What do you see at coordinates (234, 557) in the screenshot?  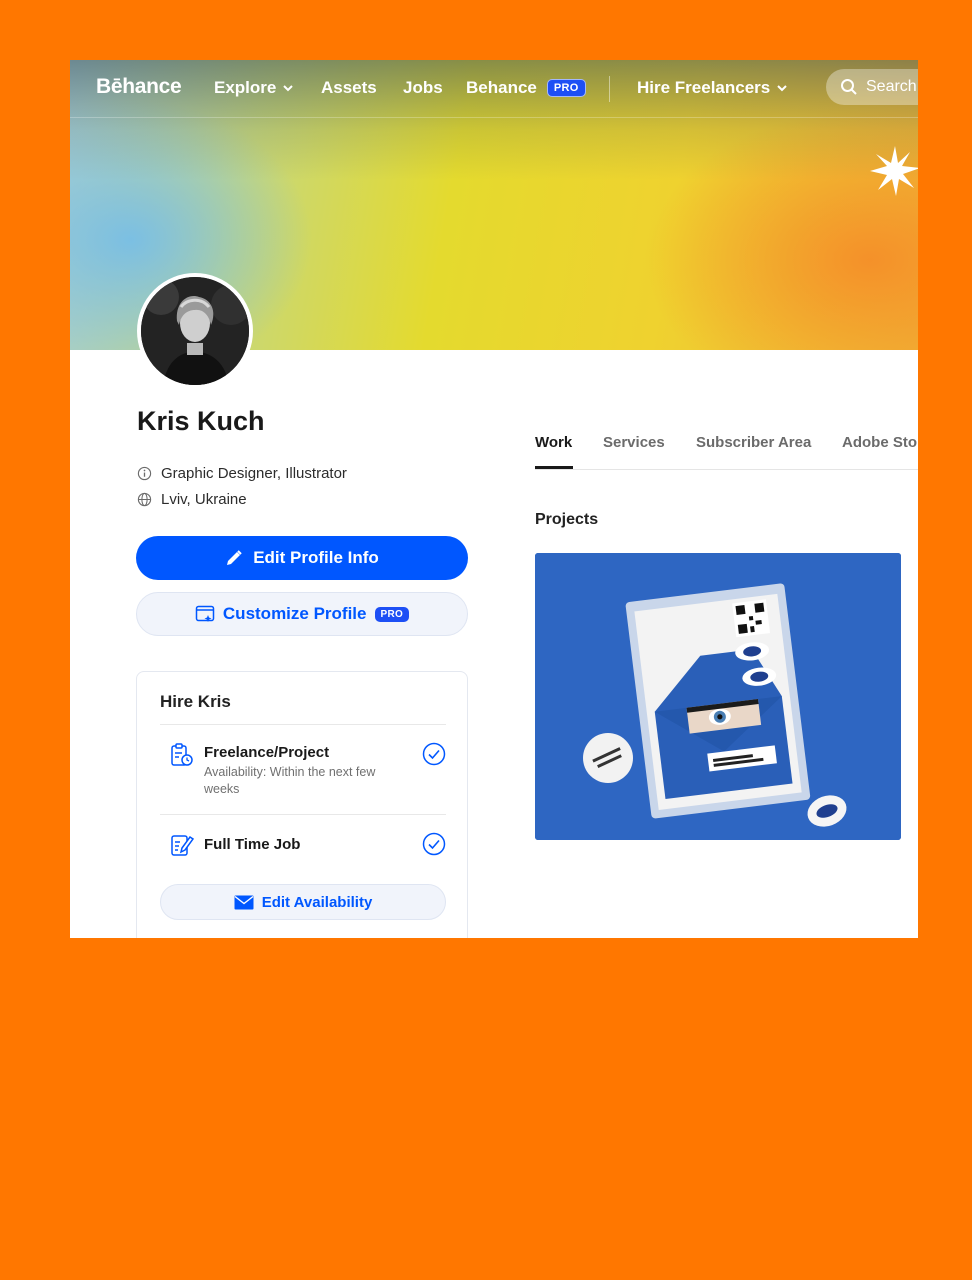 I see `pencil-icon` at bounding box center [234, 557].